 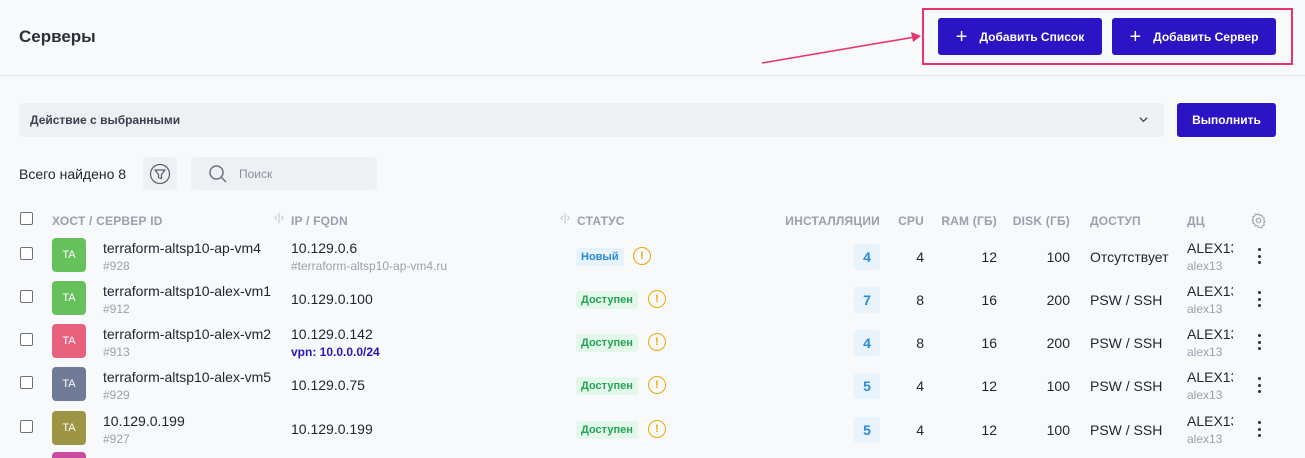 I want to click on column-header-cpu: CPU, so click(x=904, y=221).